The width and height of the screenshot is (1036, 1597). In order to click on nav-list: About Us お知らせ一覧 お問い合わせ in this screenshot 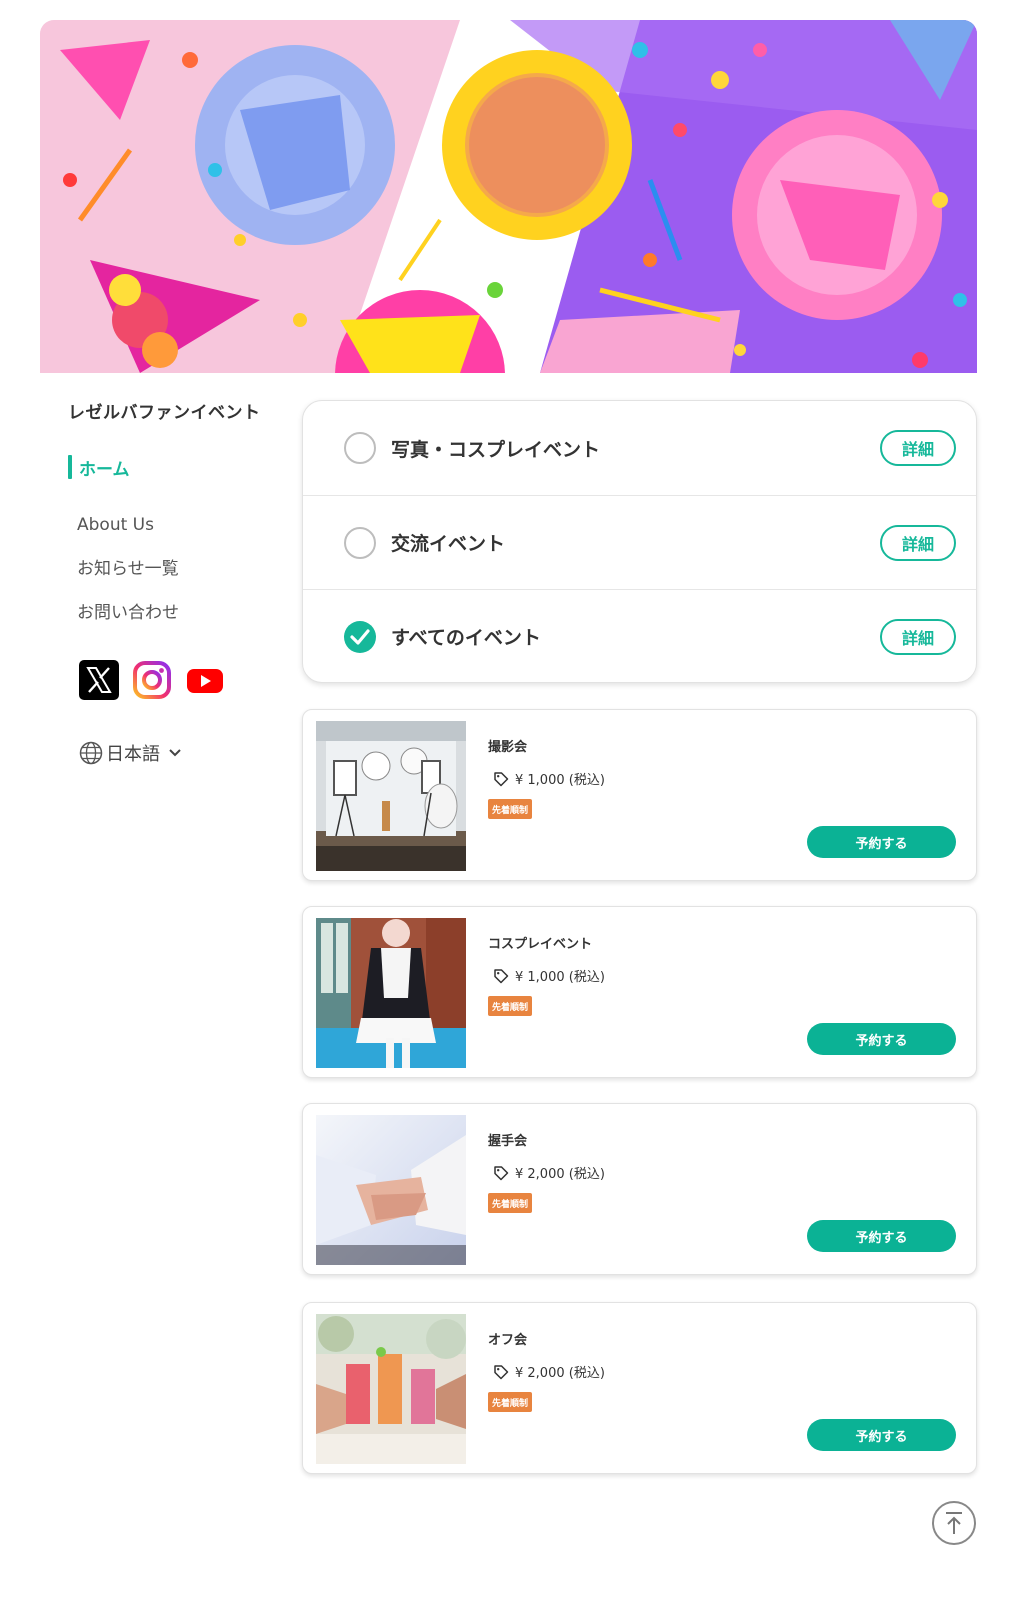, I will do `click(182, 580)`.